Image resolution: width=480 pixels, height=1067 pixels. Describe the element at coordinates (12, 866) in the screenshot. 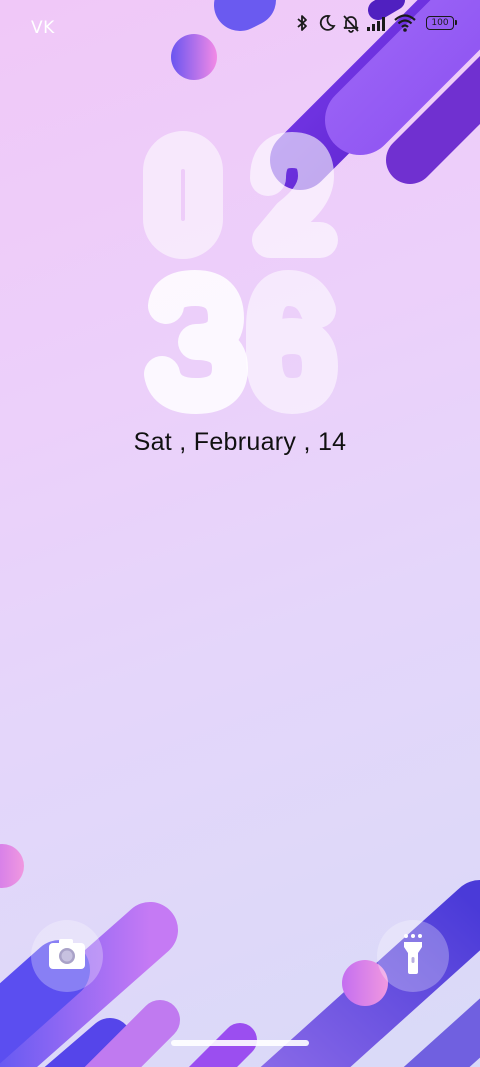

I see `left-ball` at that location.